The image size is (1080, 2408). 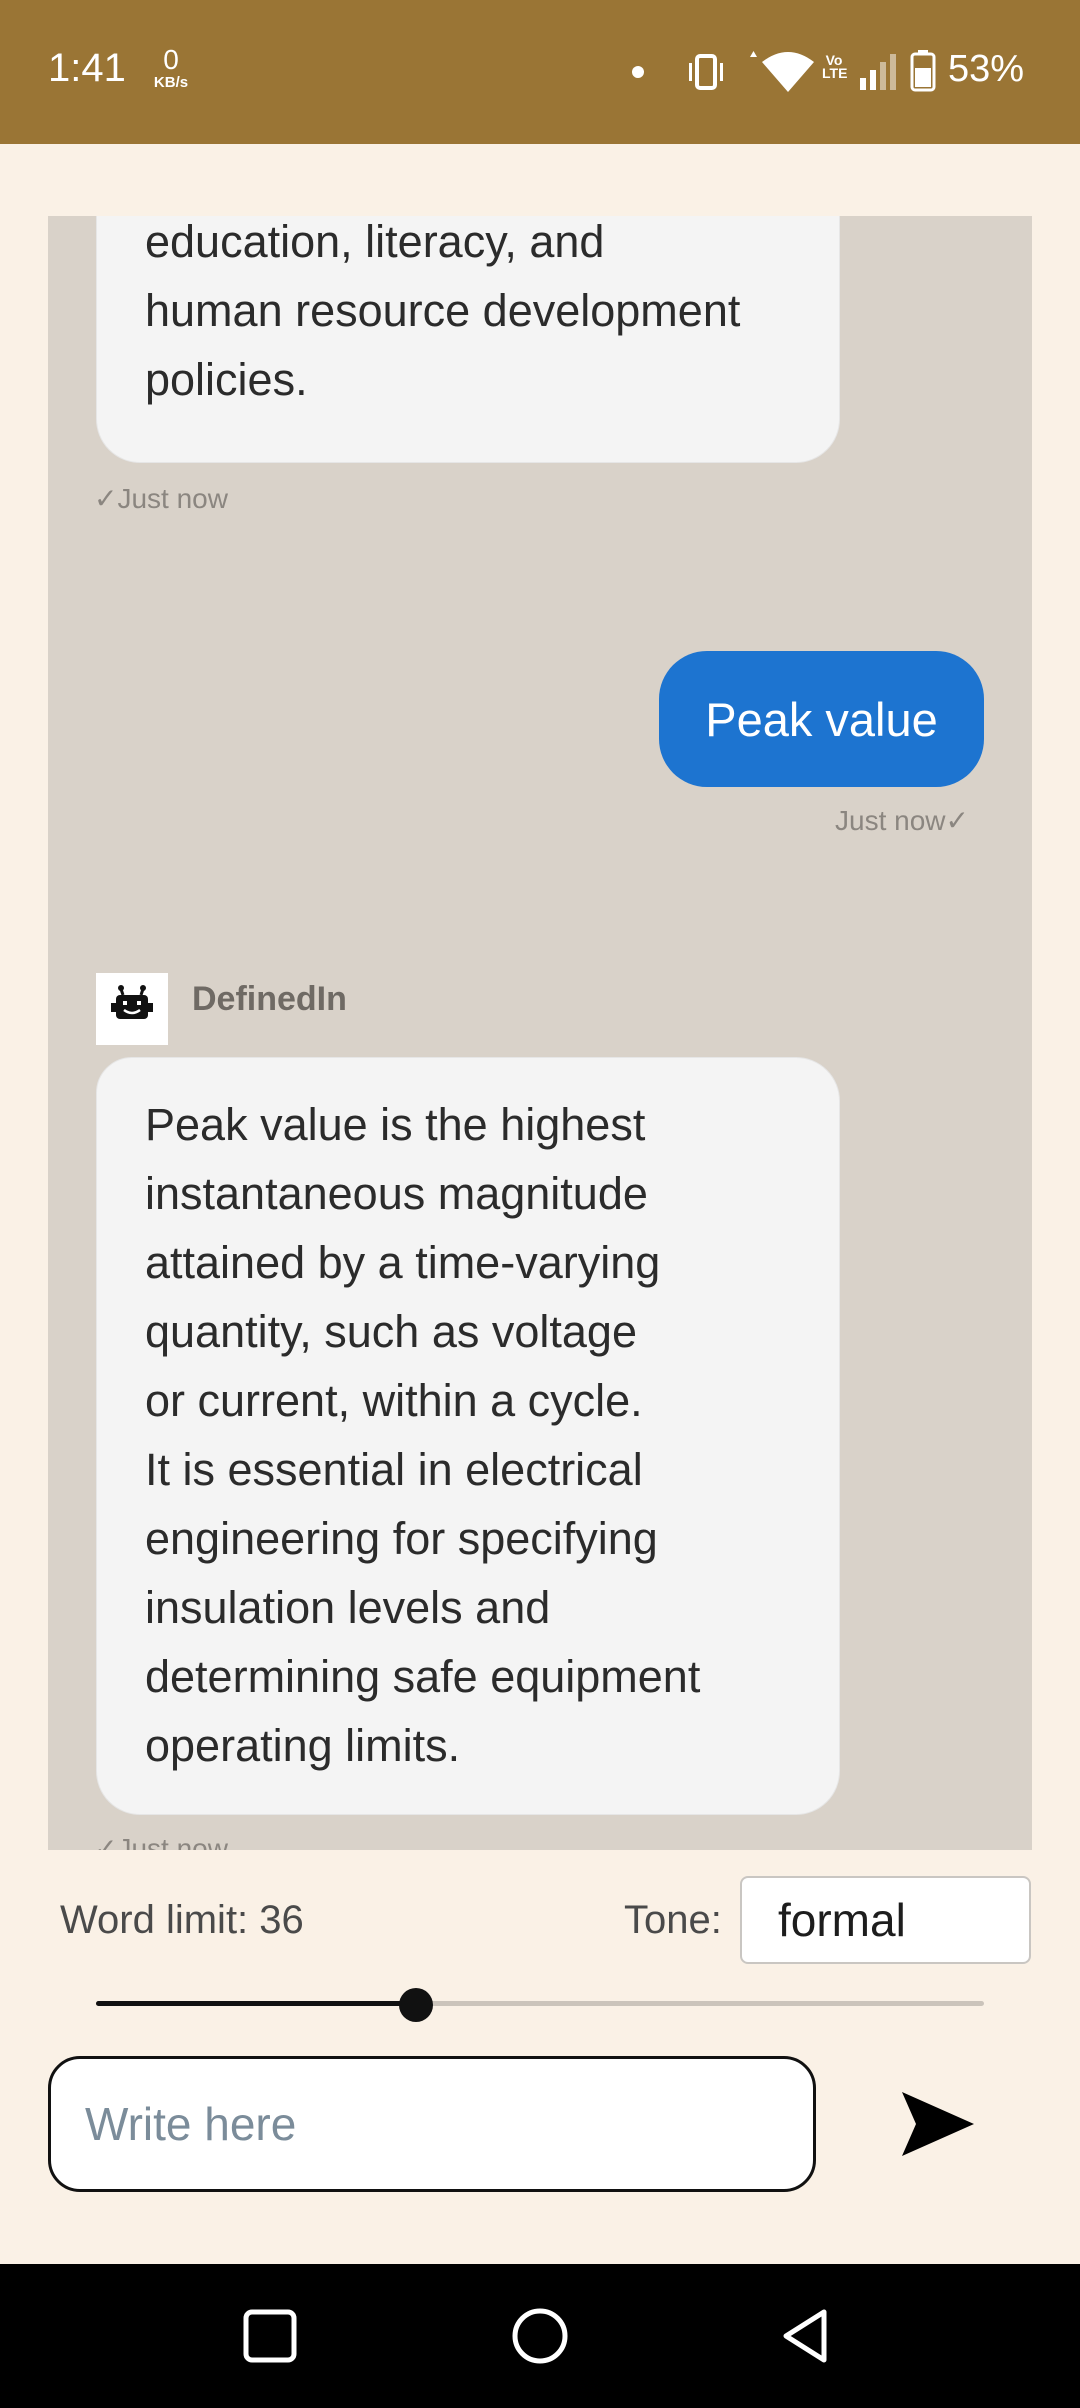 I want to click on volte-label: Vo LTE, so click(x=835, y=67).